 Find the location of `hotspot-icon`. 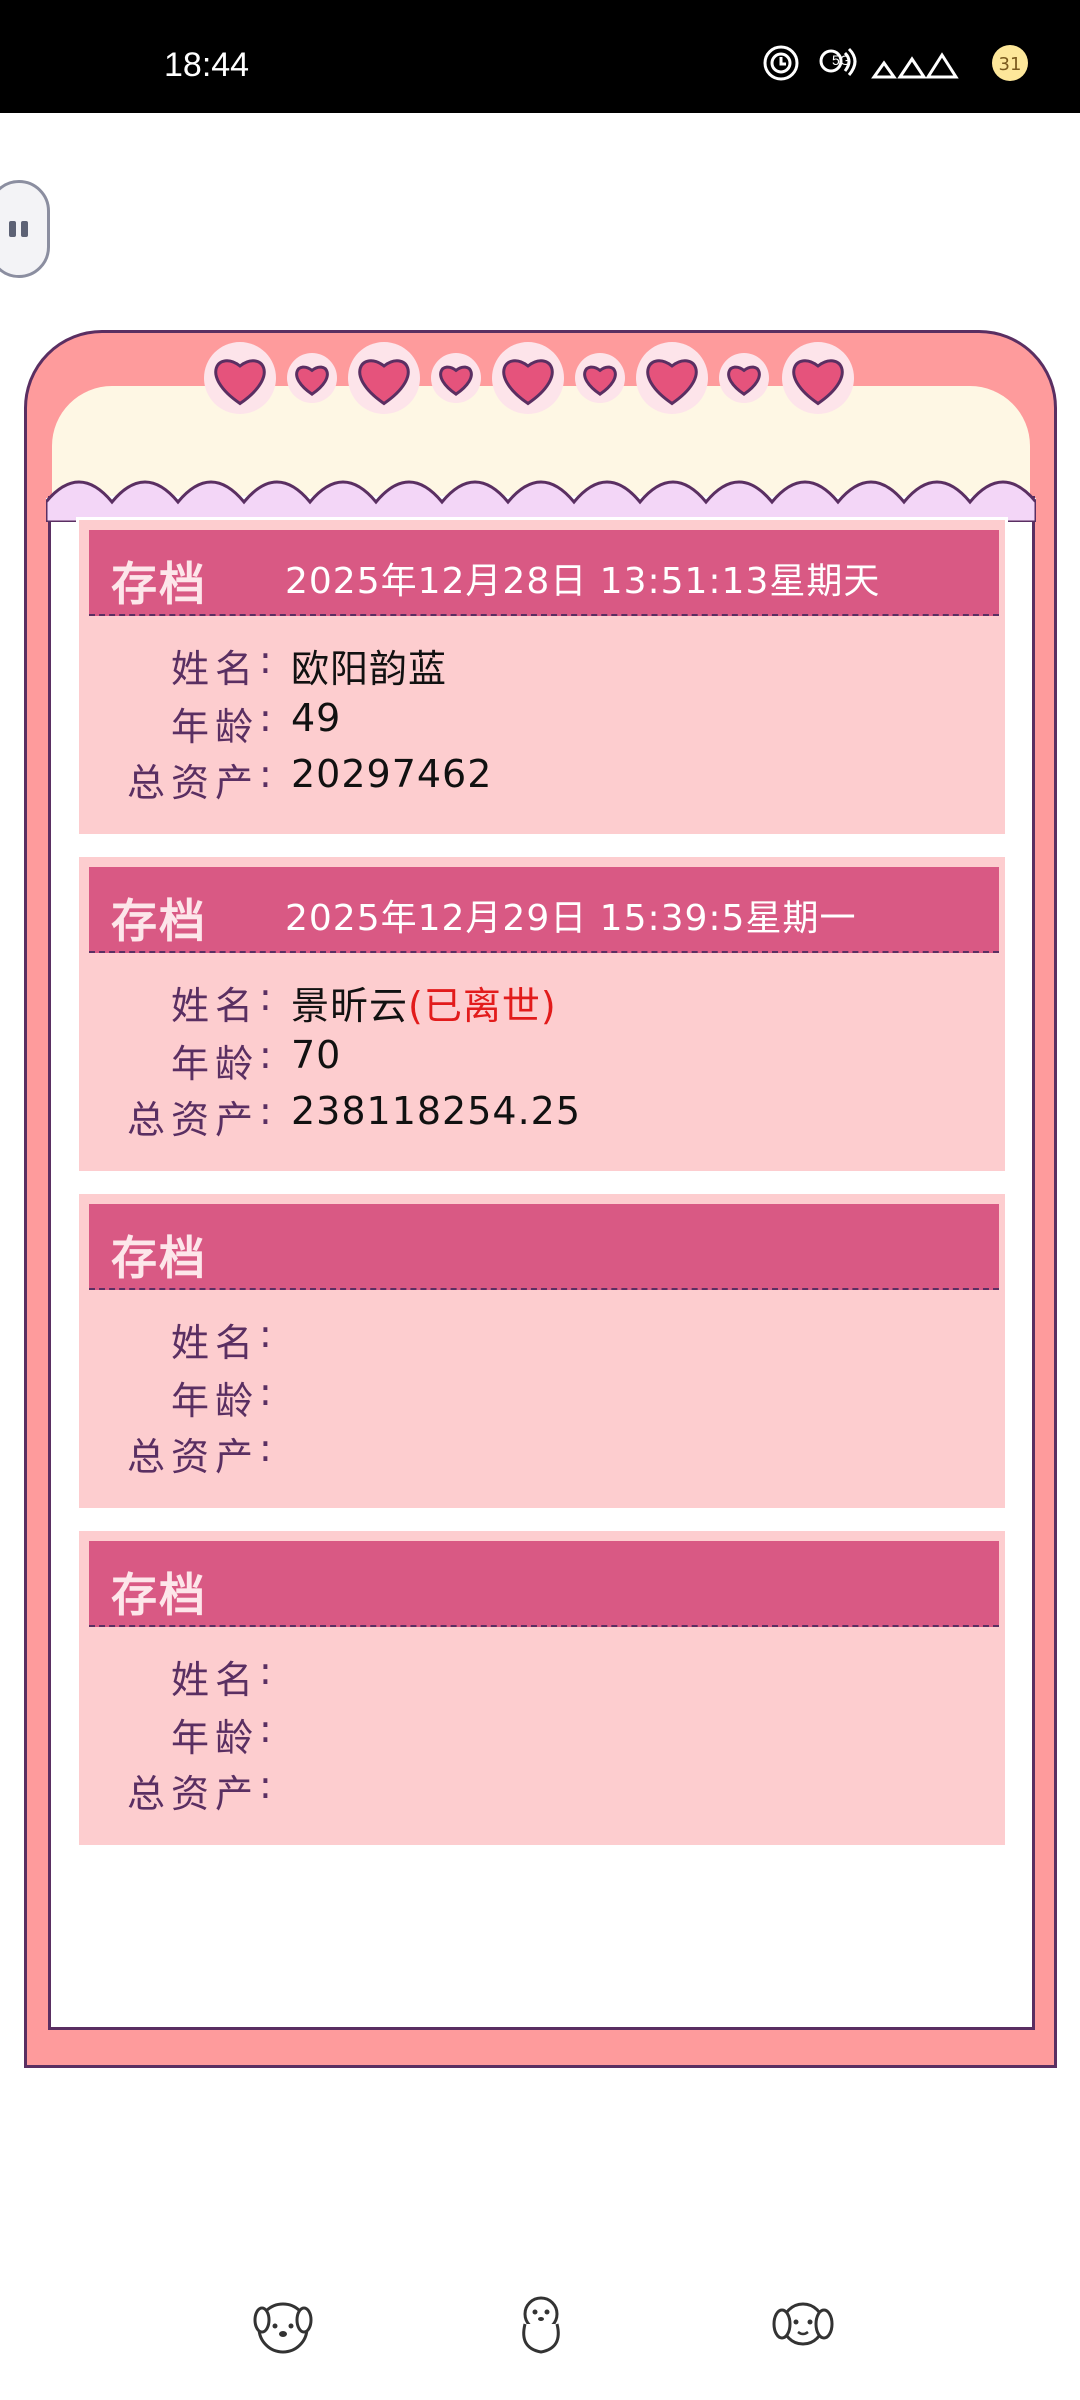

hotspot-icon is located at coordinates (781, 63).